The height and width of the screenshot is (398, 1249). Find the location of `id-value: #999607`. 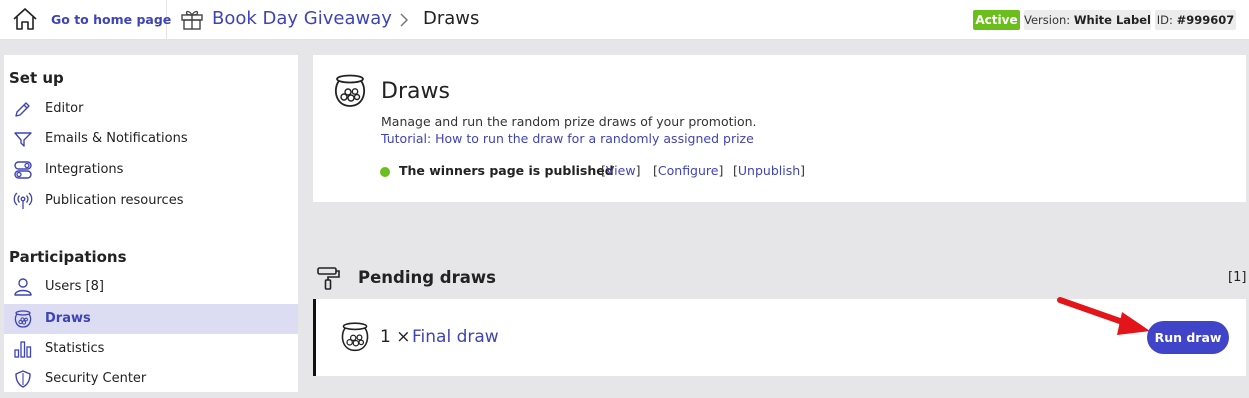

id-value: #999607 is located at coordinates (1205, 20).